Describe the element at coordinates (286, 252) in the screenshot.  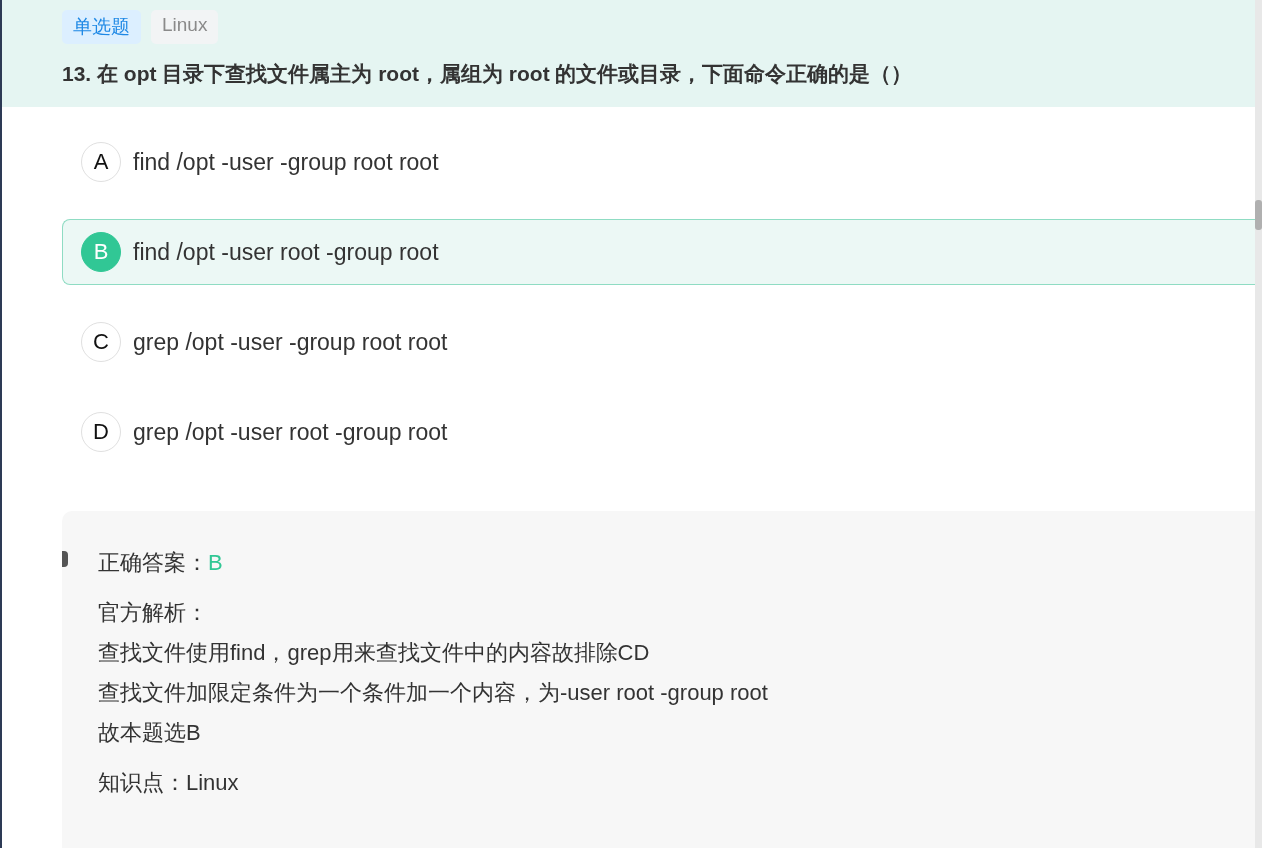
I see `option-text: find /opt -user root -group root` at that location.